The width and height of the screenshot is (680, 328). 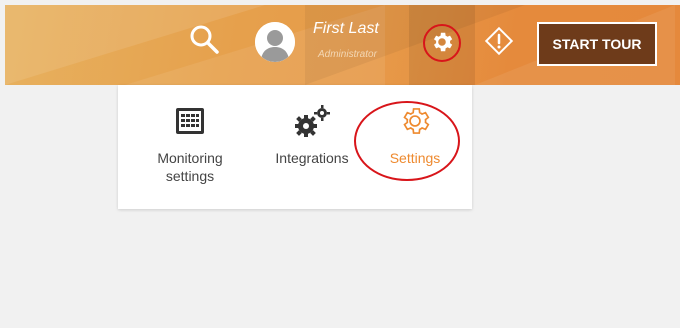 What do you see at coordinates (597, 44) in the screenshot?
I see `start-tour-button: START TOUR` at bounding box center [597, 44].